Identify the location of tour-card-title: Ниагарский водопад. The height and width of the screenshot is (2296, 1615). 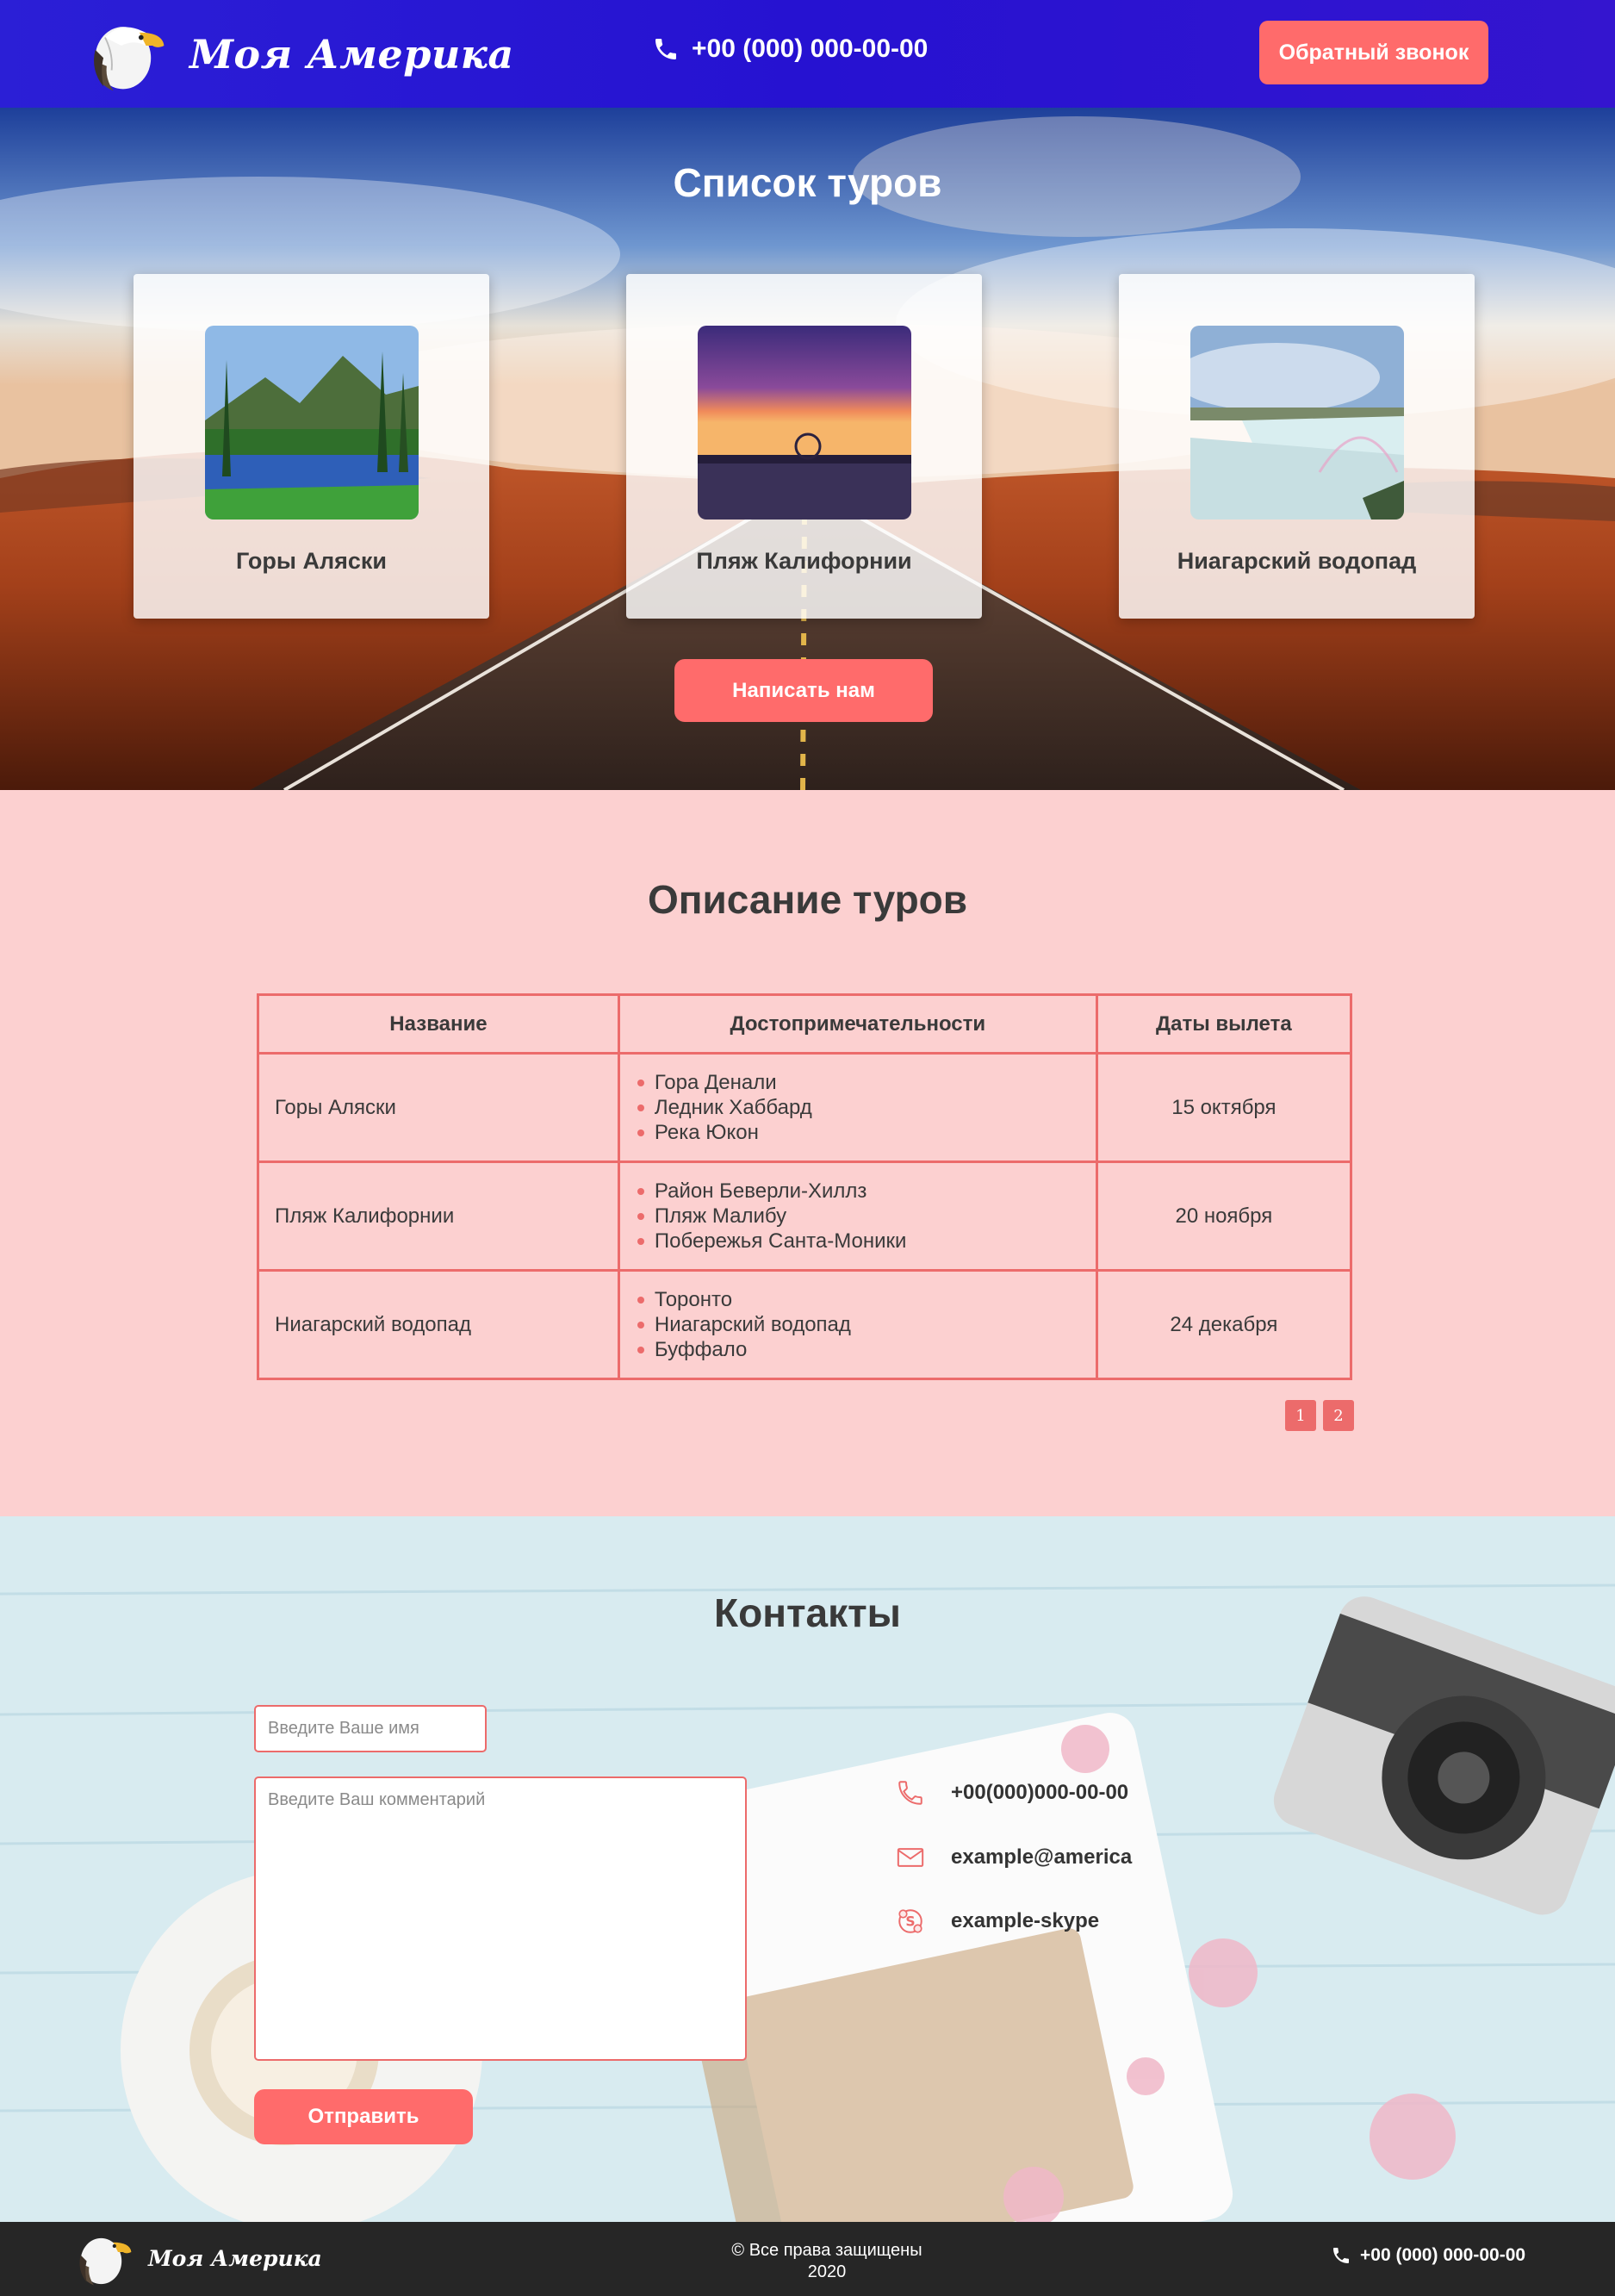
(1297, 561).